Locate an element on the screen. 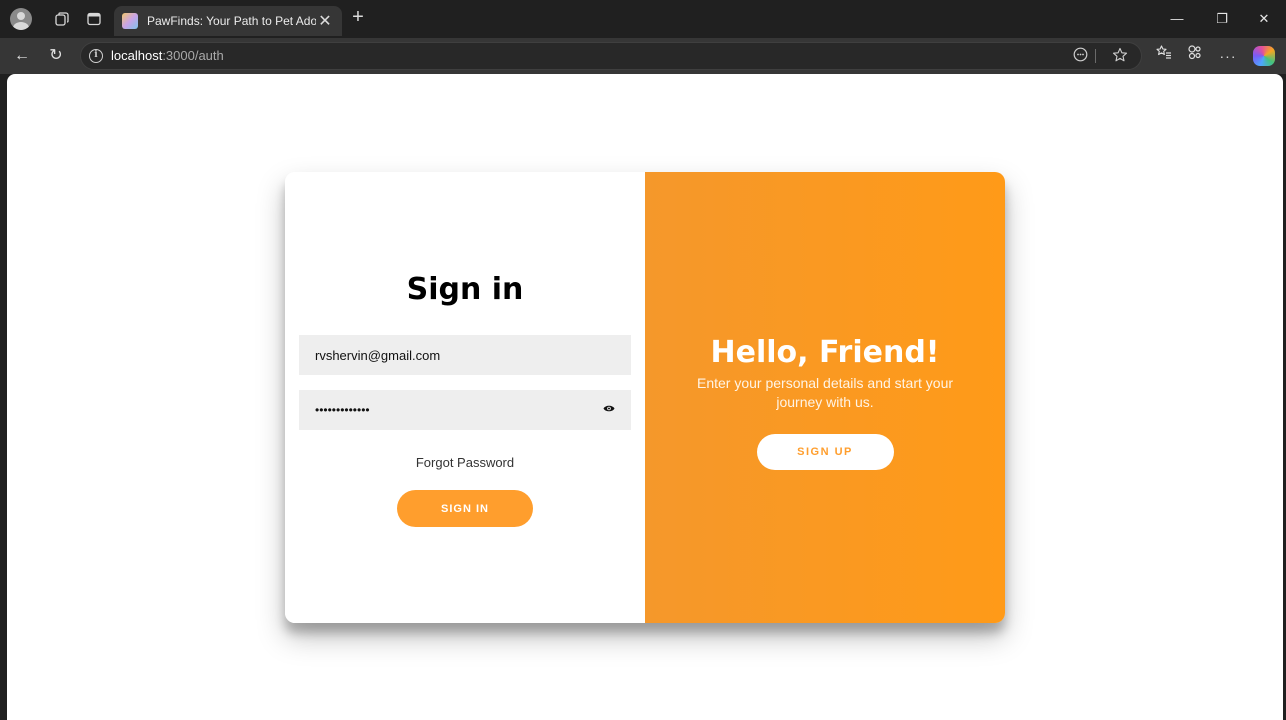 This screenshot has width=1286, height=720. signin-title: Sign in is located at coordinates (465, 289).